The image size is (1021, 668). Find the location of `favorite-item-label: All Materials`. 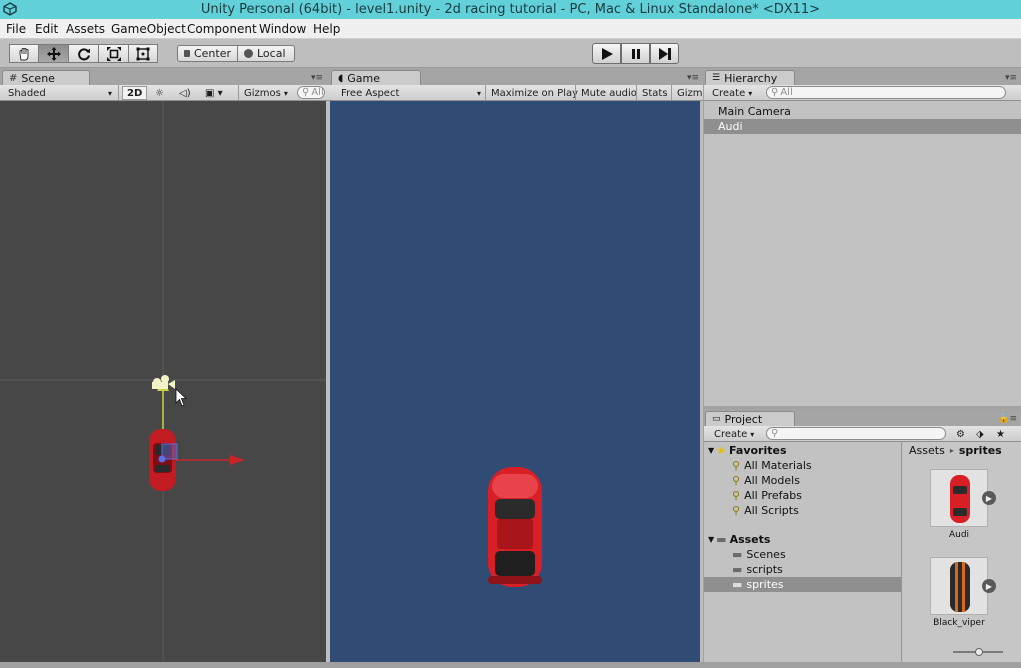

favorite-item-label: All Materials is located at coordinates (778, 465).